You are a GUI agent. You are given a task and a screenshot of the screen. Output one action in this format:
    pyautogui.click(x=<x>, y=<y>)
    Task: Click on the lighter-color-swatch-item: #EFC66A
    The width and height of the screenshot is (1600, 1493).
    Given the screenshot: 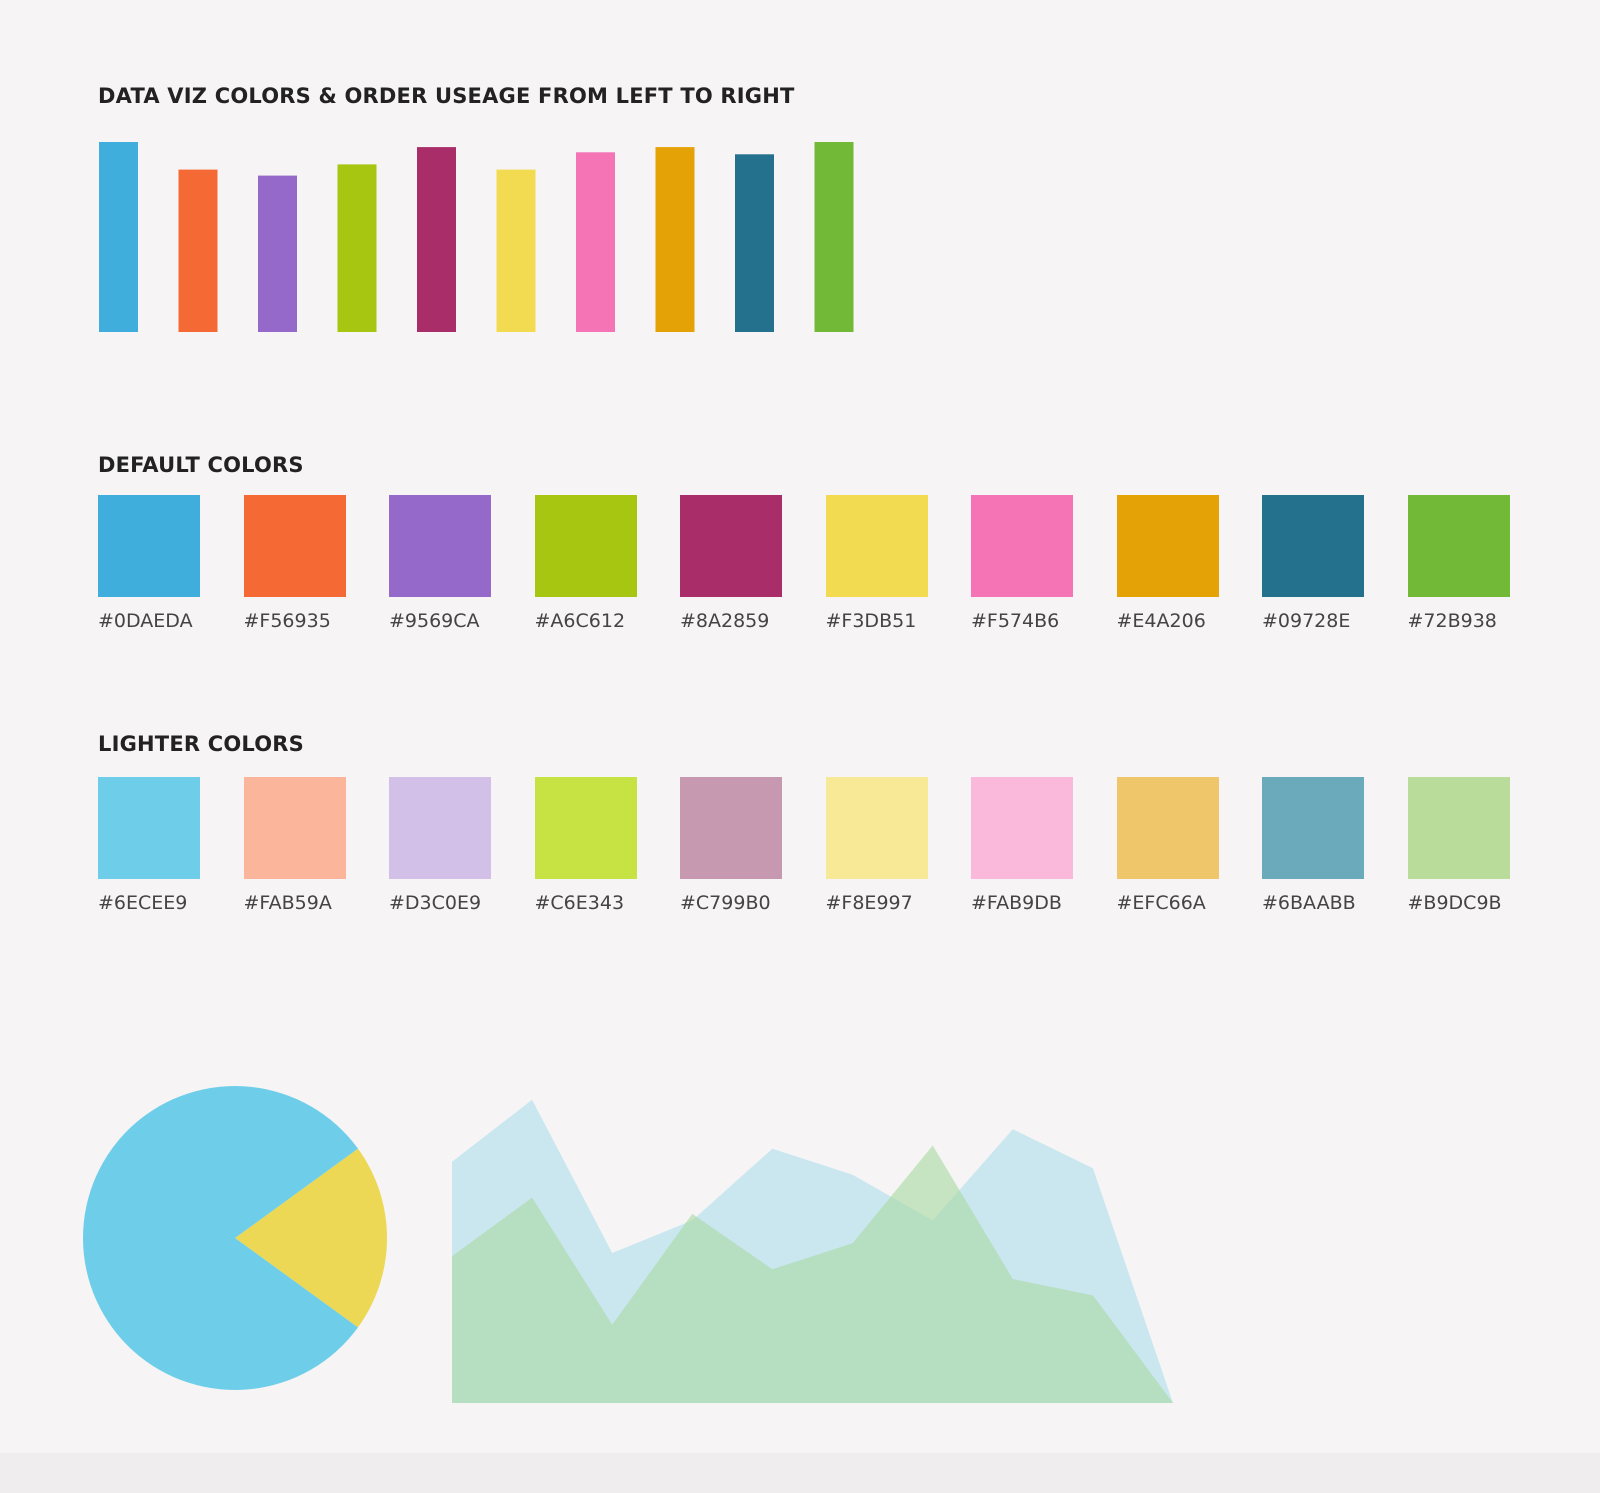 What is the action you would take?
    pyautogui.click(x=1167, y=845)
    